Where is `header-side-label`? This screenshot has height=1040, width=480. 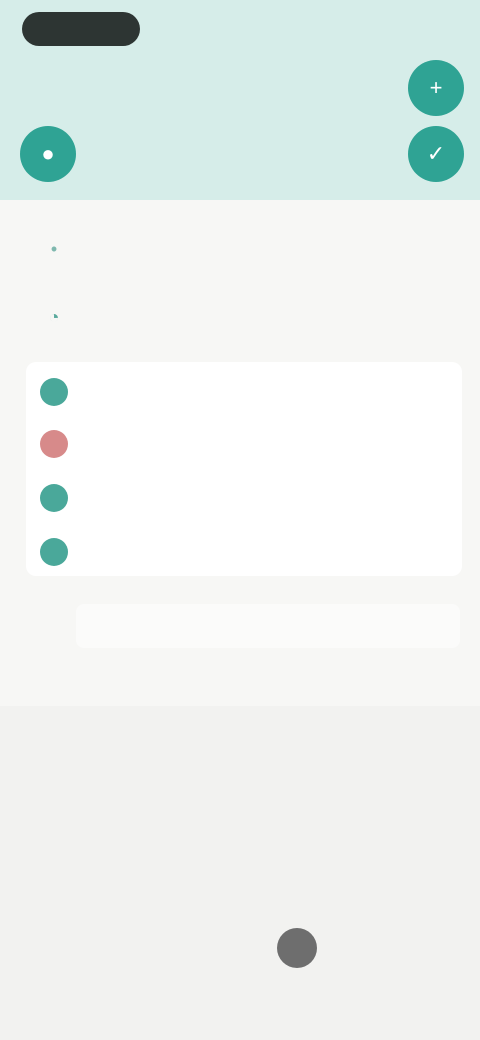
header-side-label is located at coordinates (356, 152).